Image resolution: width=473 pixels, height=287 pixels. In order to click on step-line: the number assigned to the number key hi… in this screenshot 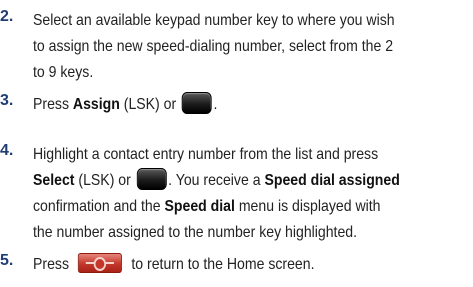, I will do `click(195, 232)`.